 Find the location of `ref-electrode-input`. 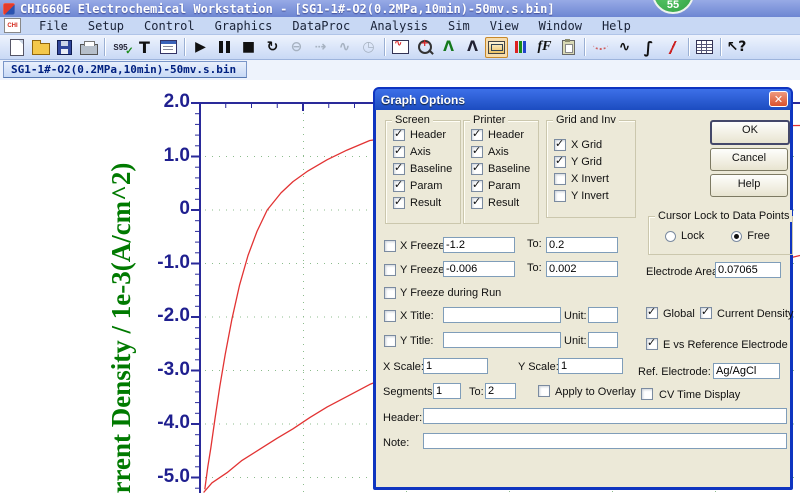

ref-electrode-input is located at coordinates (746, 371).